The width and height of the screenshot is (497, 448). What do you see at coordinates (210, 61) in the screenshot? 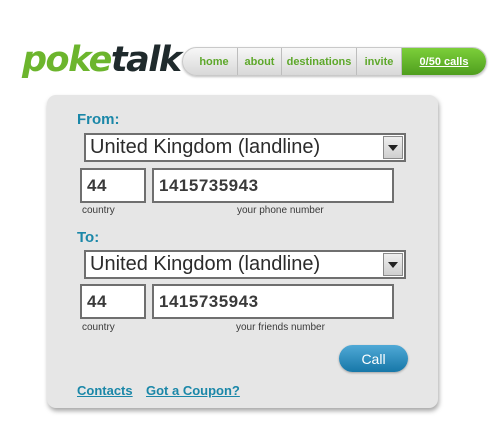
I see `nav-home: home` at bounding box center [210, 61].